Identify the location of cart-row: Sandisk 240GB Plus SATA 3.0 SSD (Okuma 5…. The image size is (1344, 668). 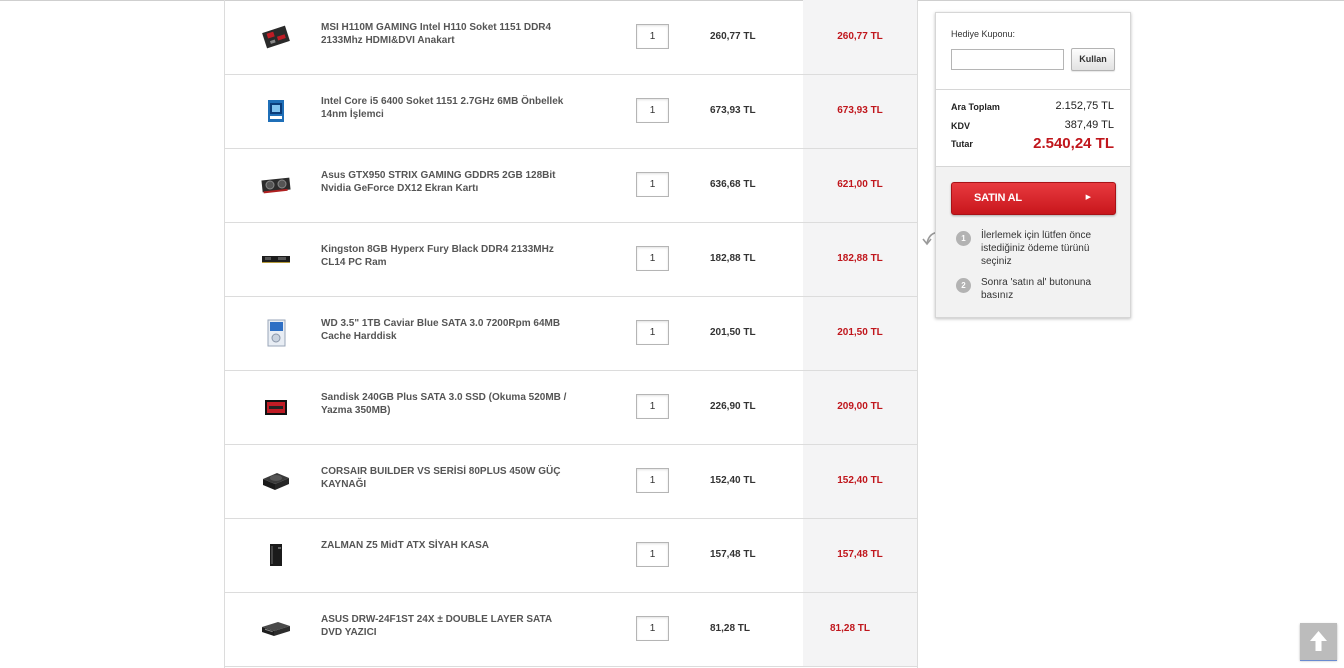
(571, 407).